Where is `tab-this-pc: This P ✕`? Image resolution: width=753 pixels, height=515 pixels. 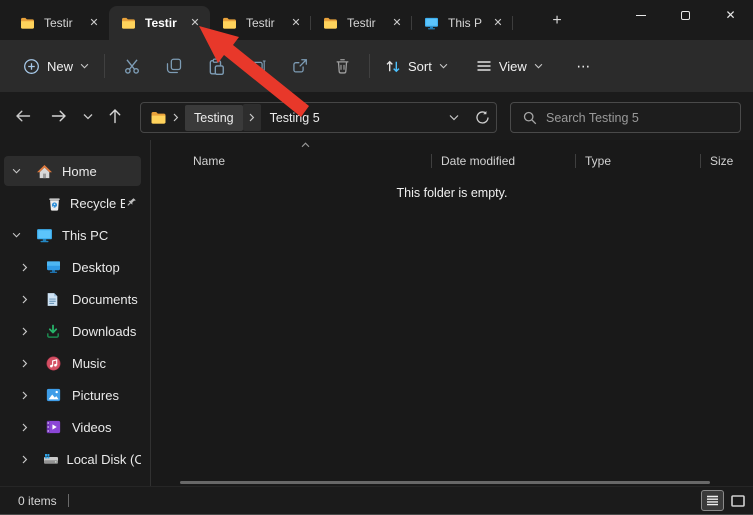 tab-this-pc: This P ✕ is located at coordinates (462, 23).